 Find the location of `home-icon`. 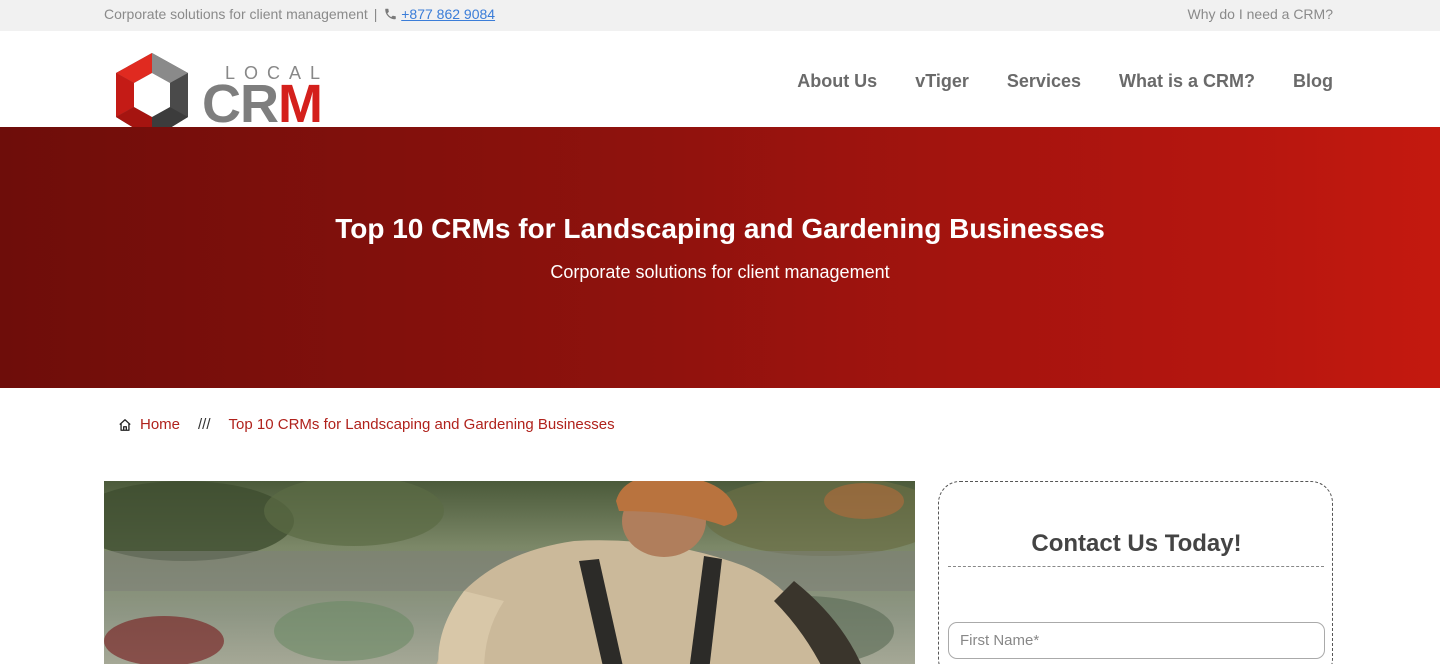

home-icon is located at coordinates (125, 424).